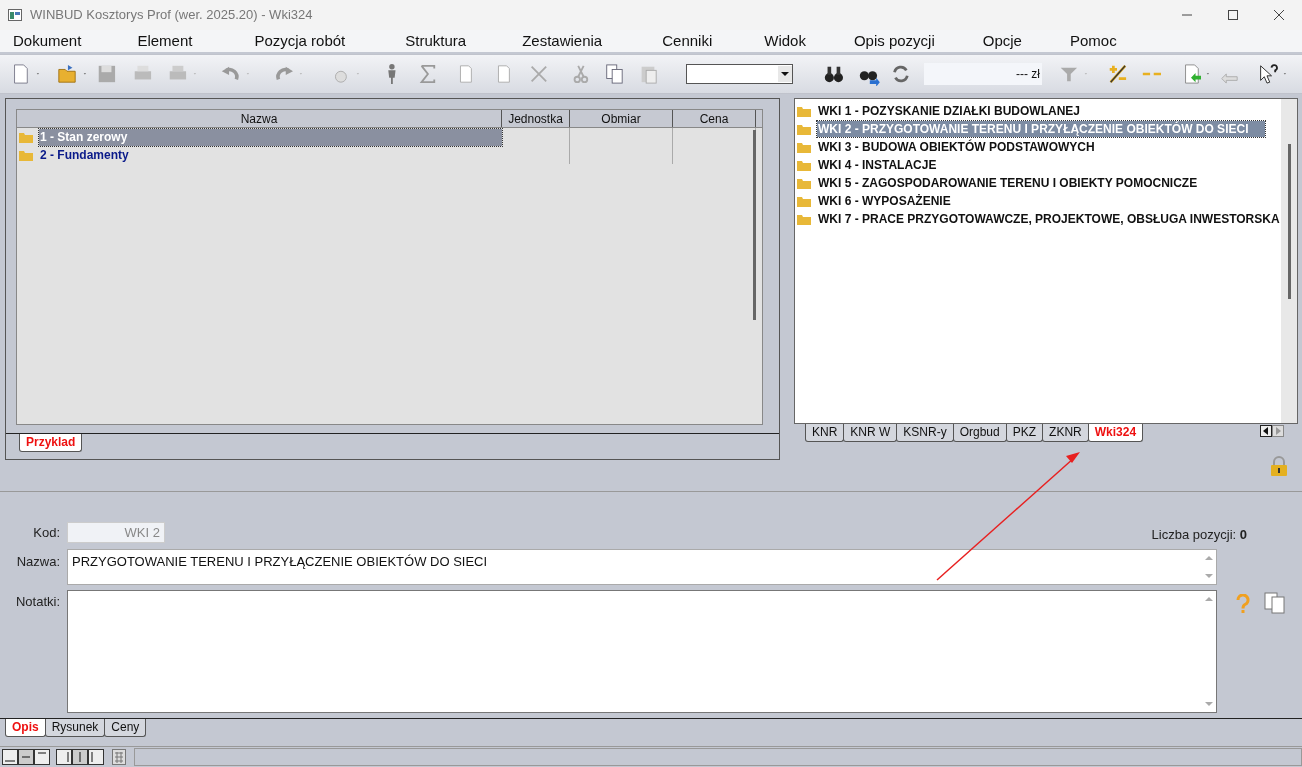  Describe the element at coordinates (714, 118) in the screenshot. I see `column-header: Cena` at that location.